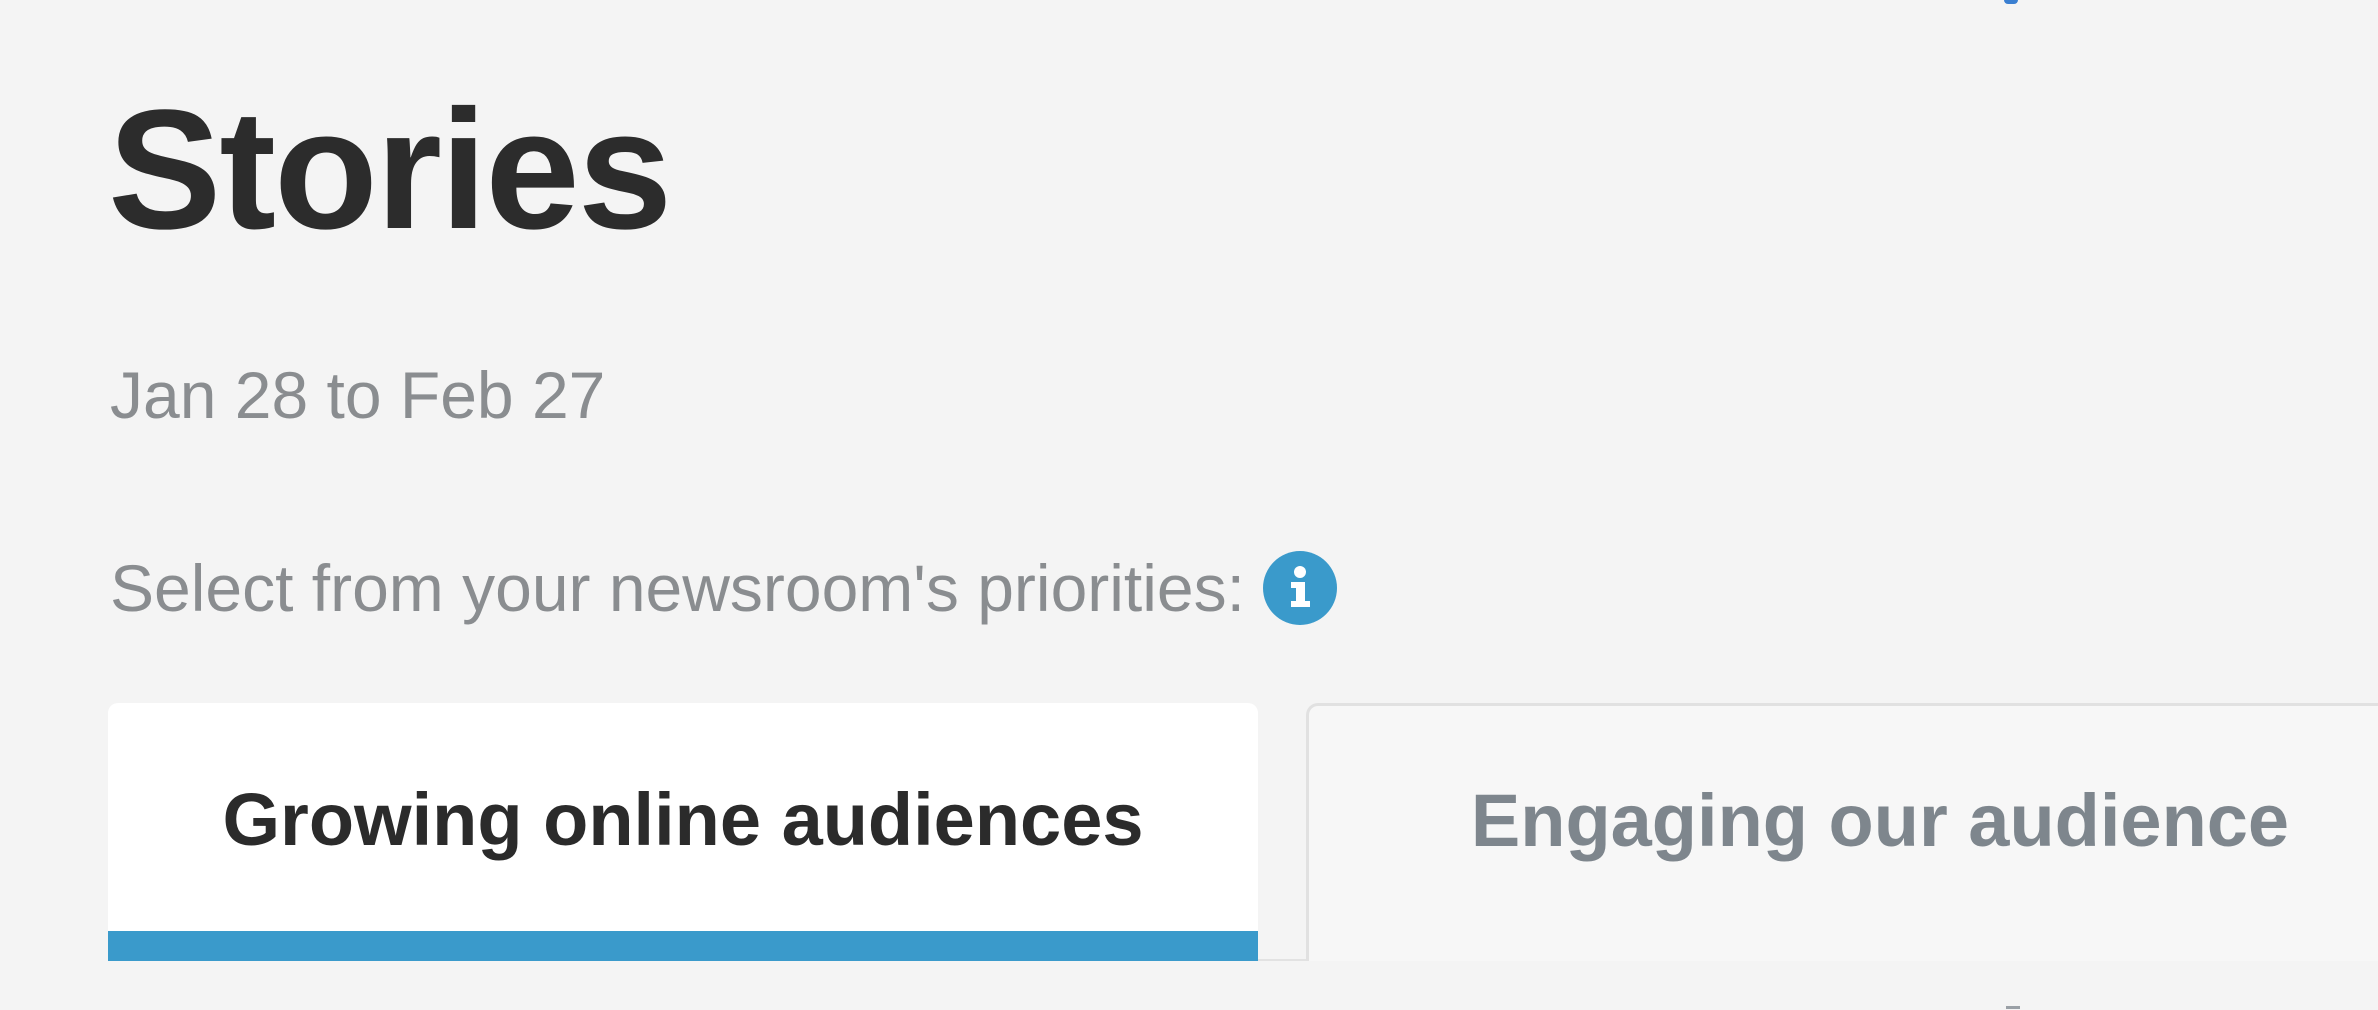 The width and height of the screenshot is (2378, 1010). I want to click on info-icon, so click(1299, 588).